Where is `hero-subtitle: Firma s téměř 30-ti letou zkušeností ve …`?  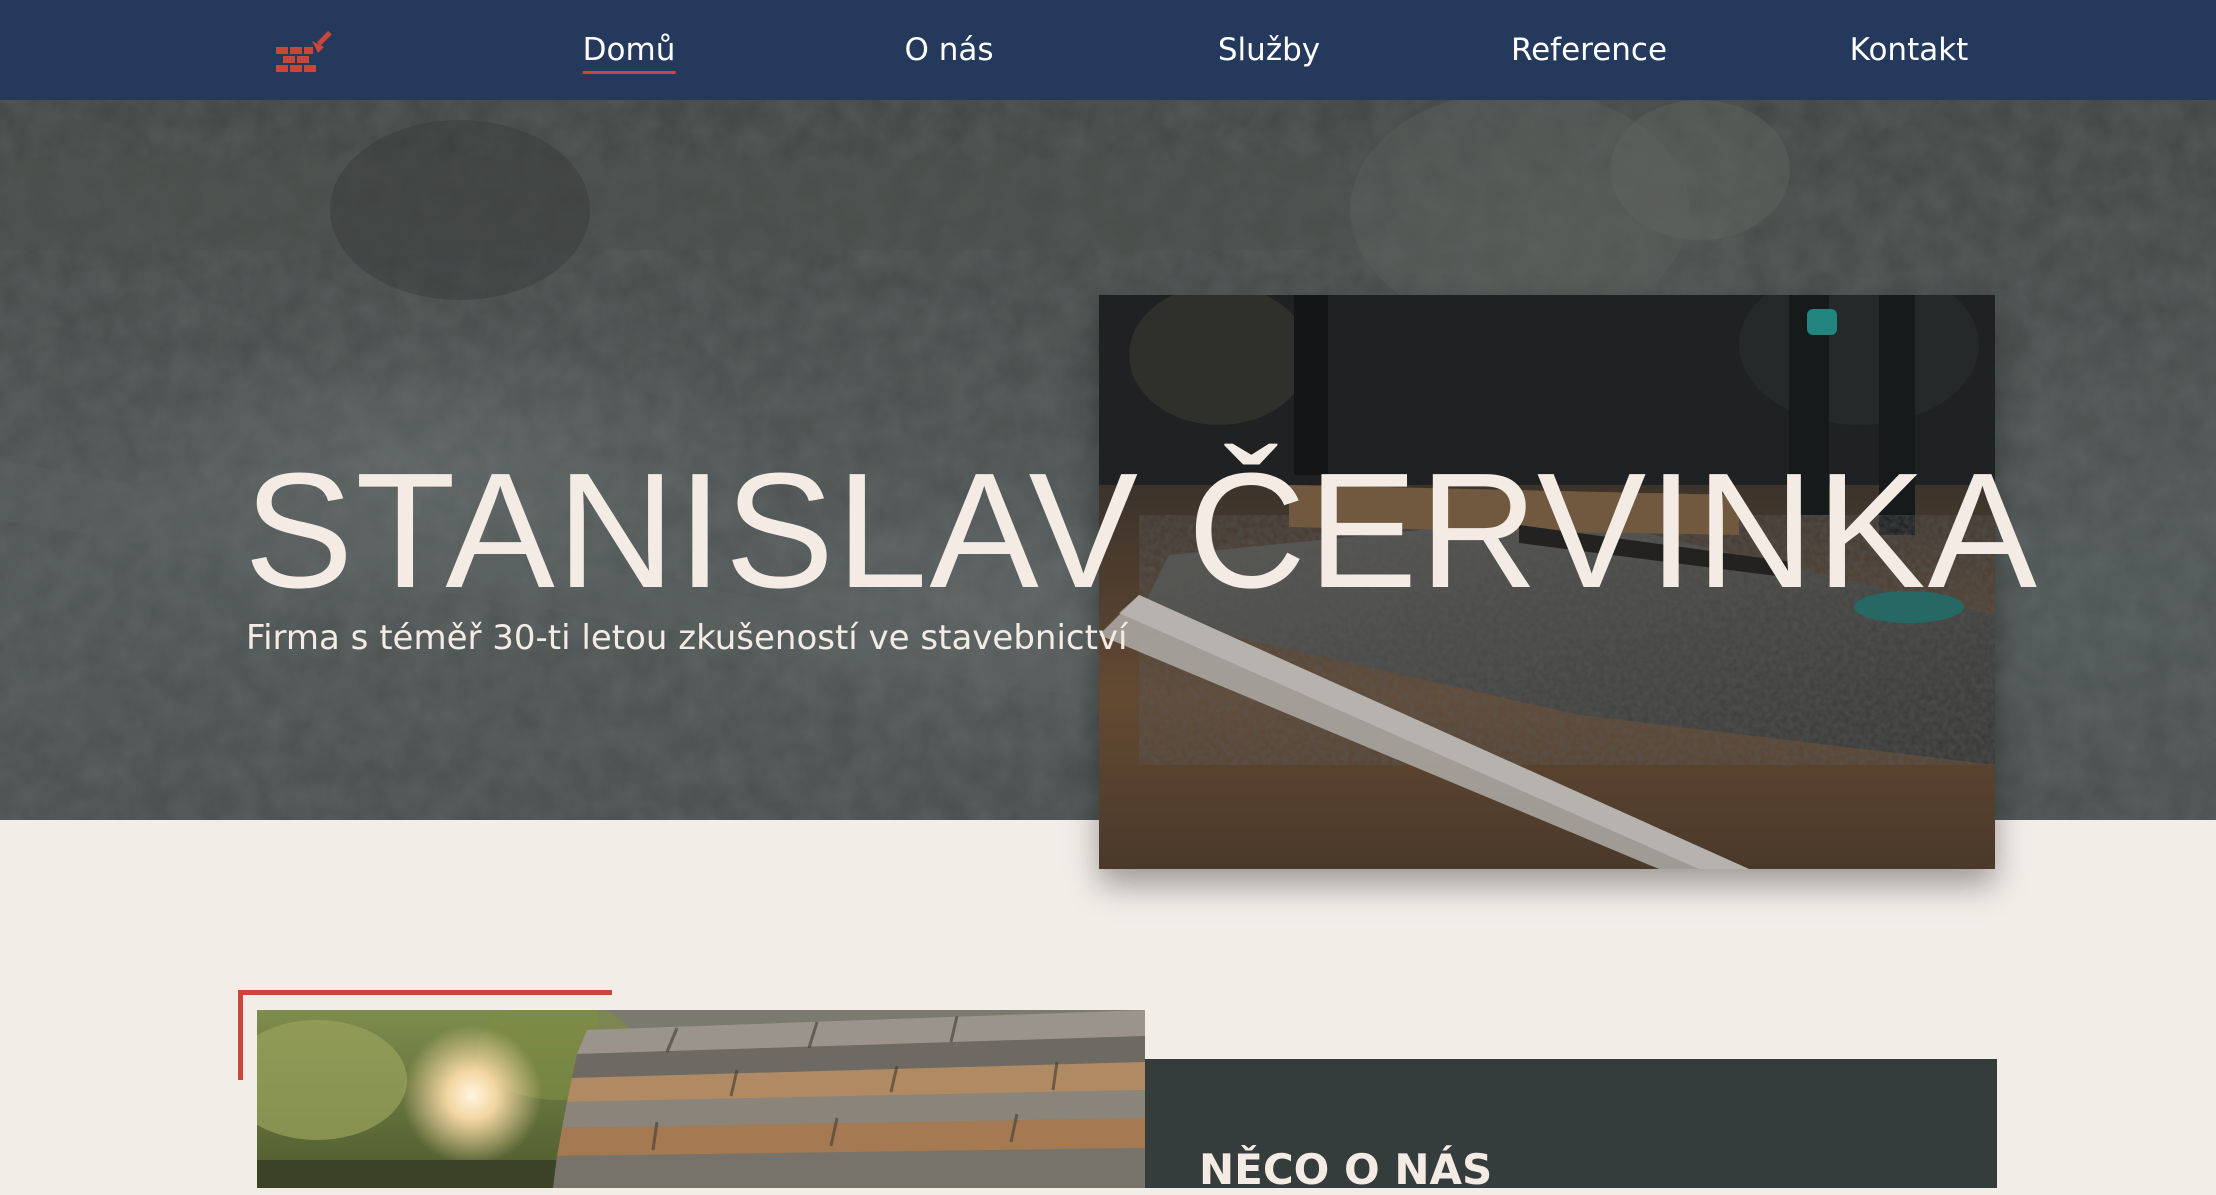 hero-subtitle: Firma s téměř 30-ti letou zkušeností ve … is located at coordinates (687, 638).